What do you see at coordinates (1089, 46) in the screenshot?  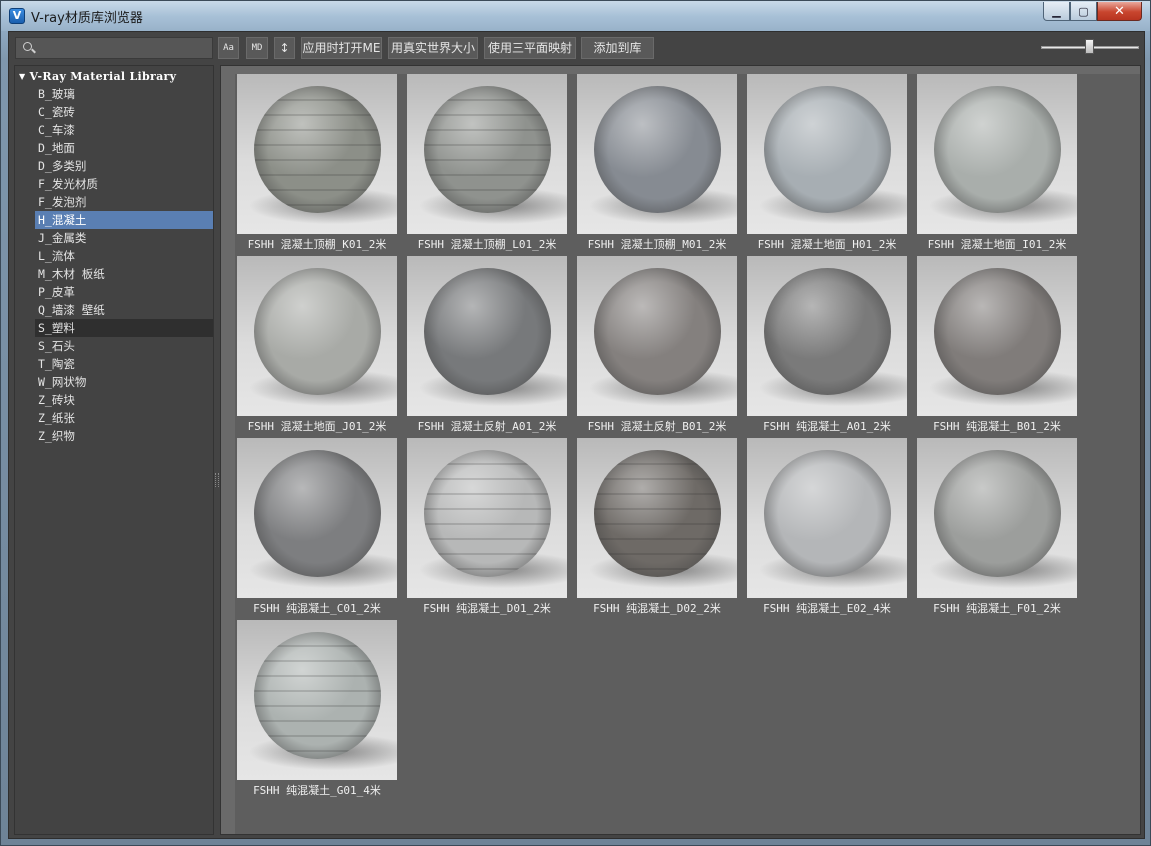 I see `thumbnail-size-slider-handle` at bounding box center [1089, 46].